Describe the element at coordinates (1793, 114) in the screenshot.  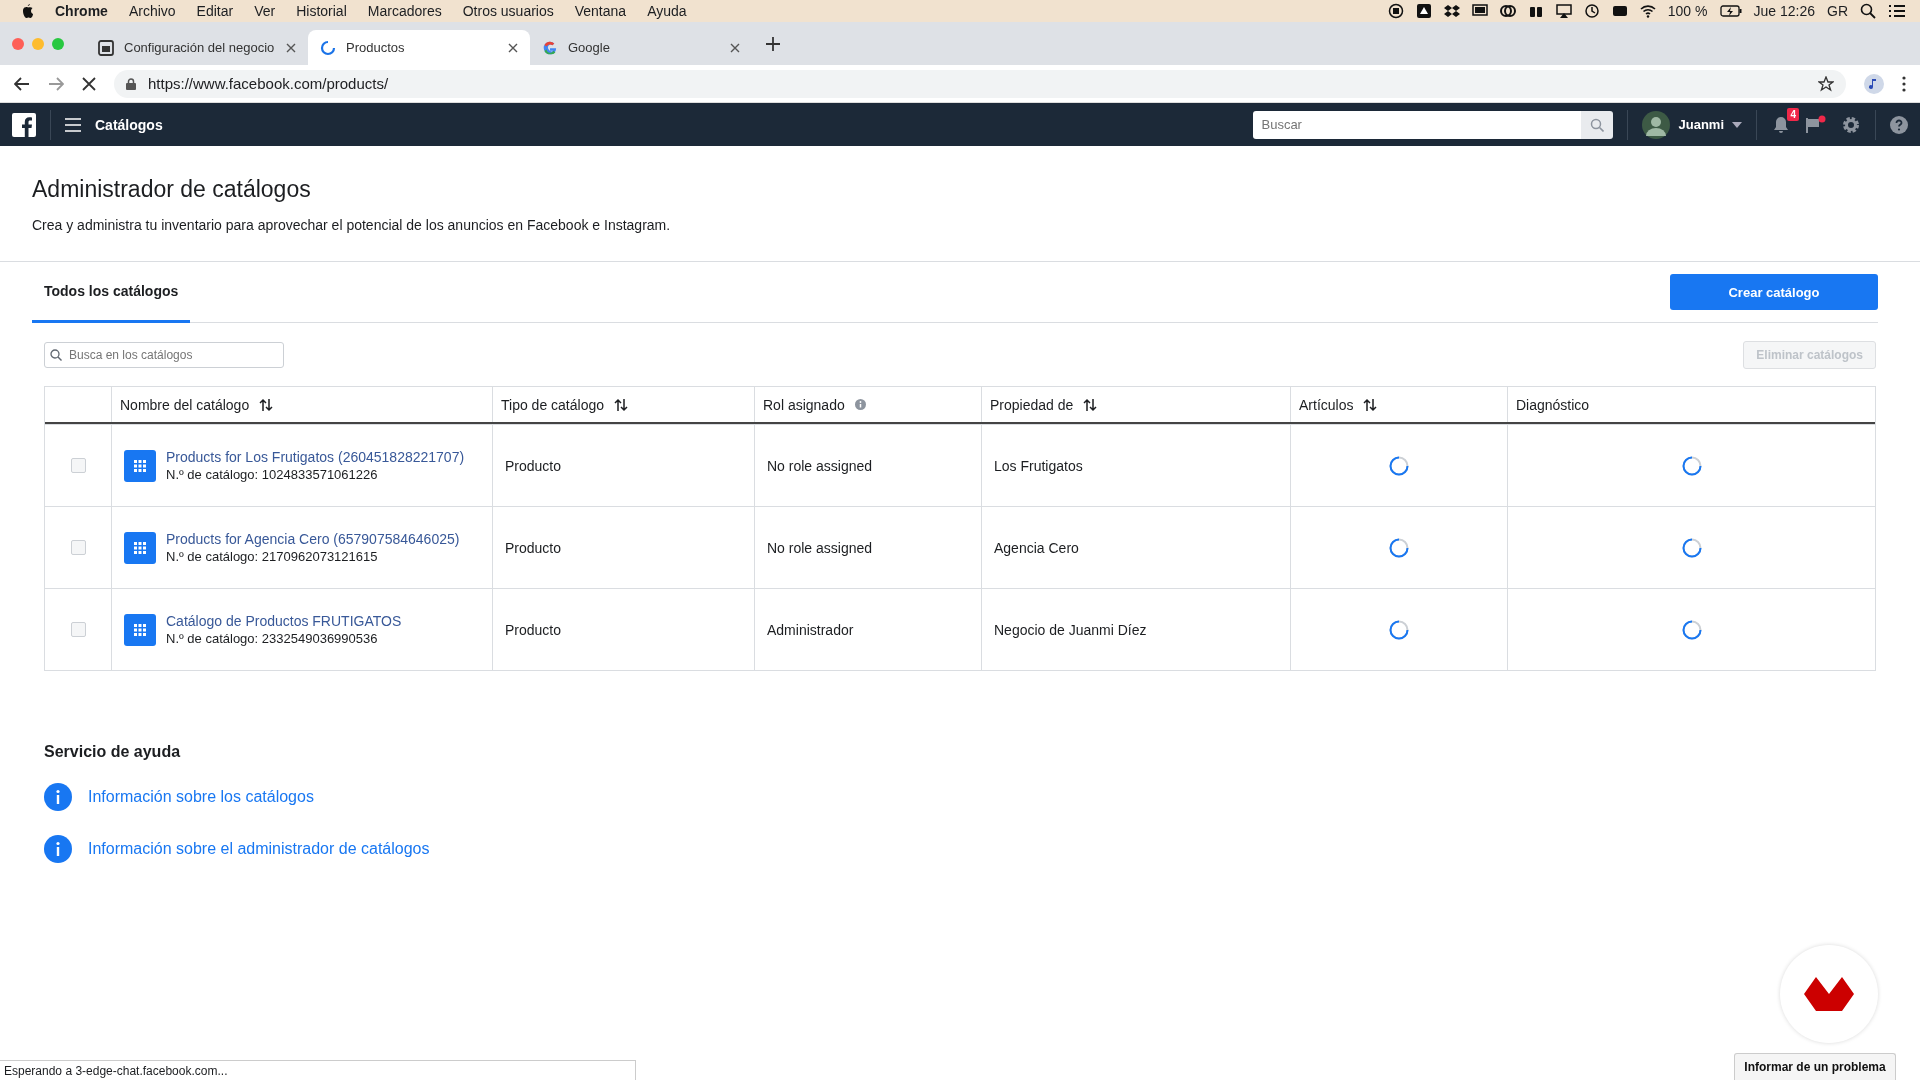
I see `notification-count: 4` at that location.